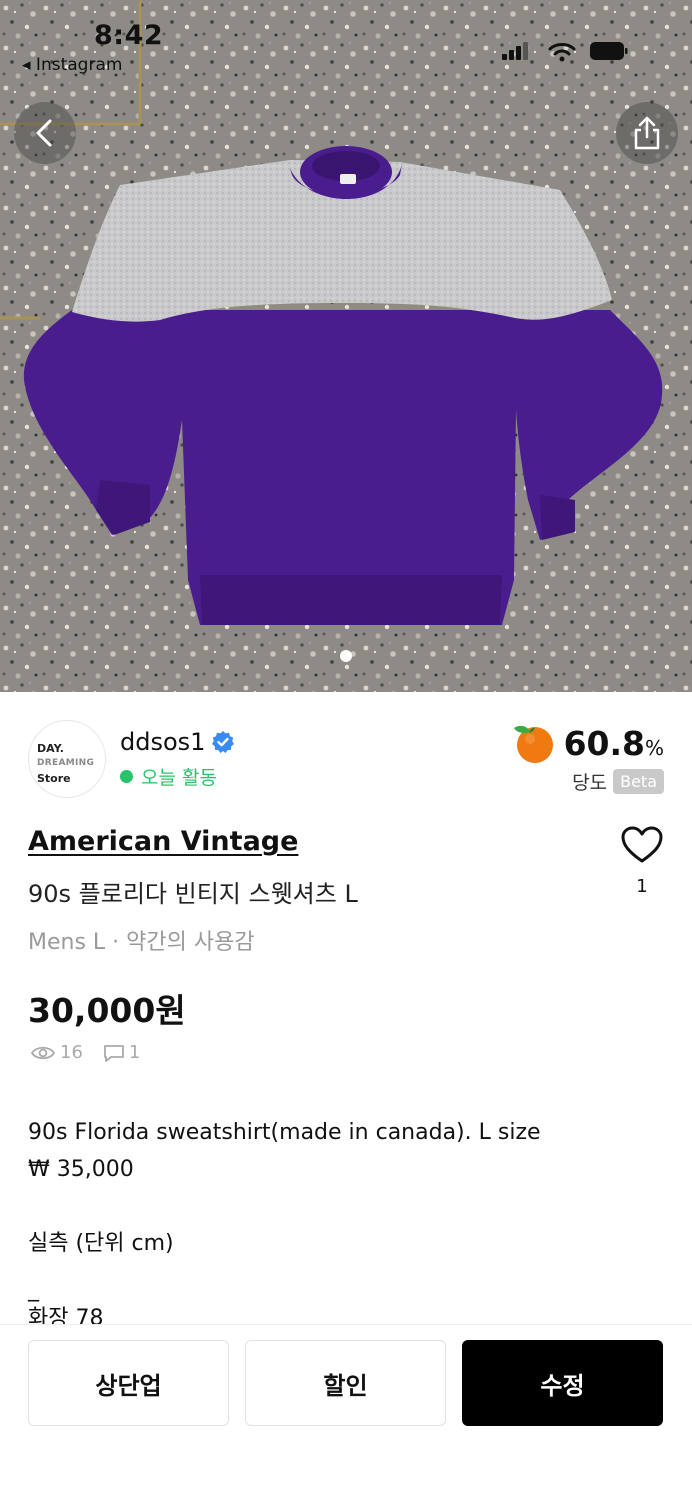 This screenshot has width=692, height=1500. What do you see at coordinates (515, 51) in the screenshot?
I see `signal-icon` at bounding box center [515, 51].